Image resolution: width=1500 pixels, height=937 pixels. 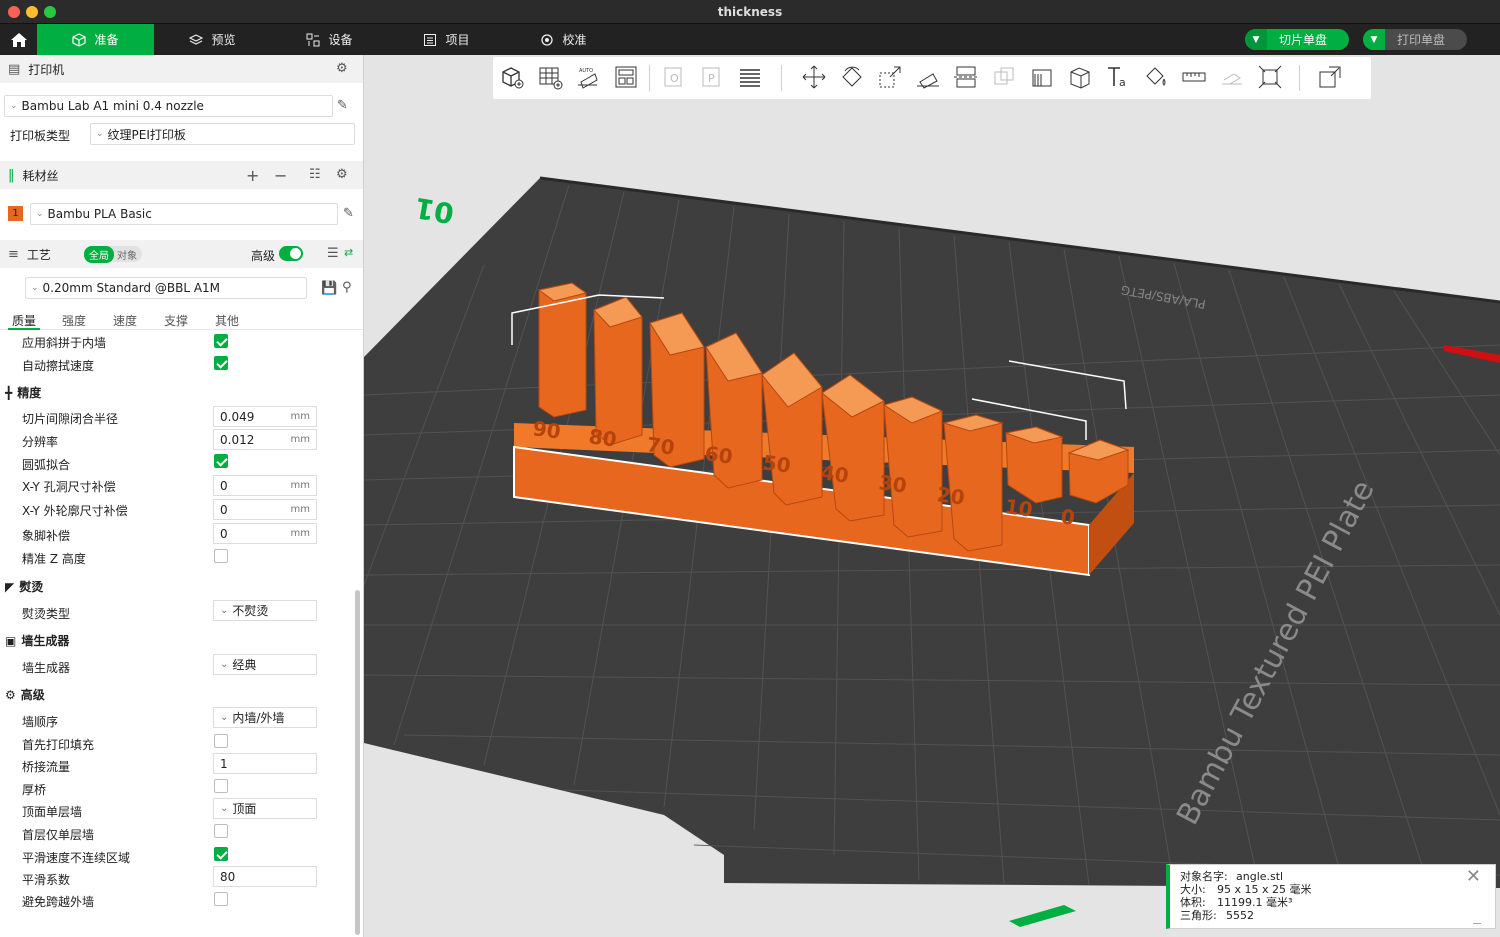 What do you see at coordinates (315, 174) in the screenshot?
I see `filament-sync-icon: ☷` at bounding box center [315, 174].